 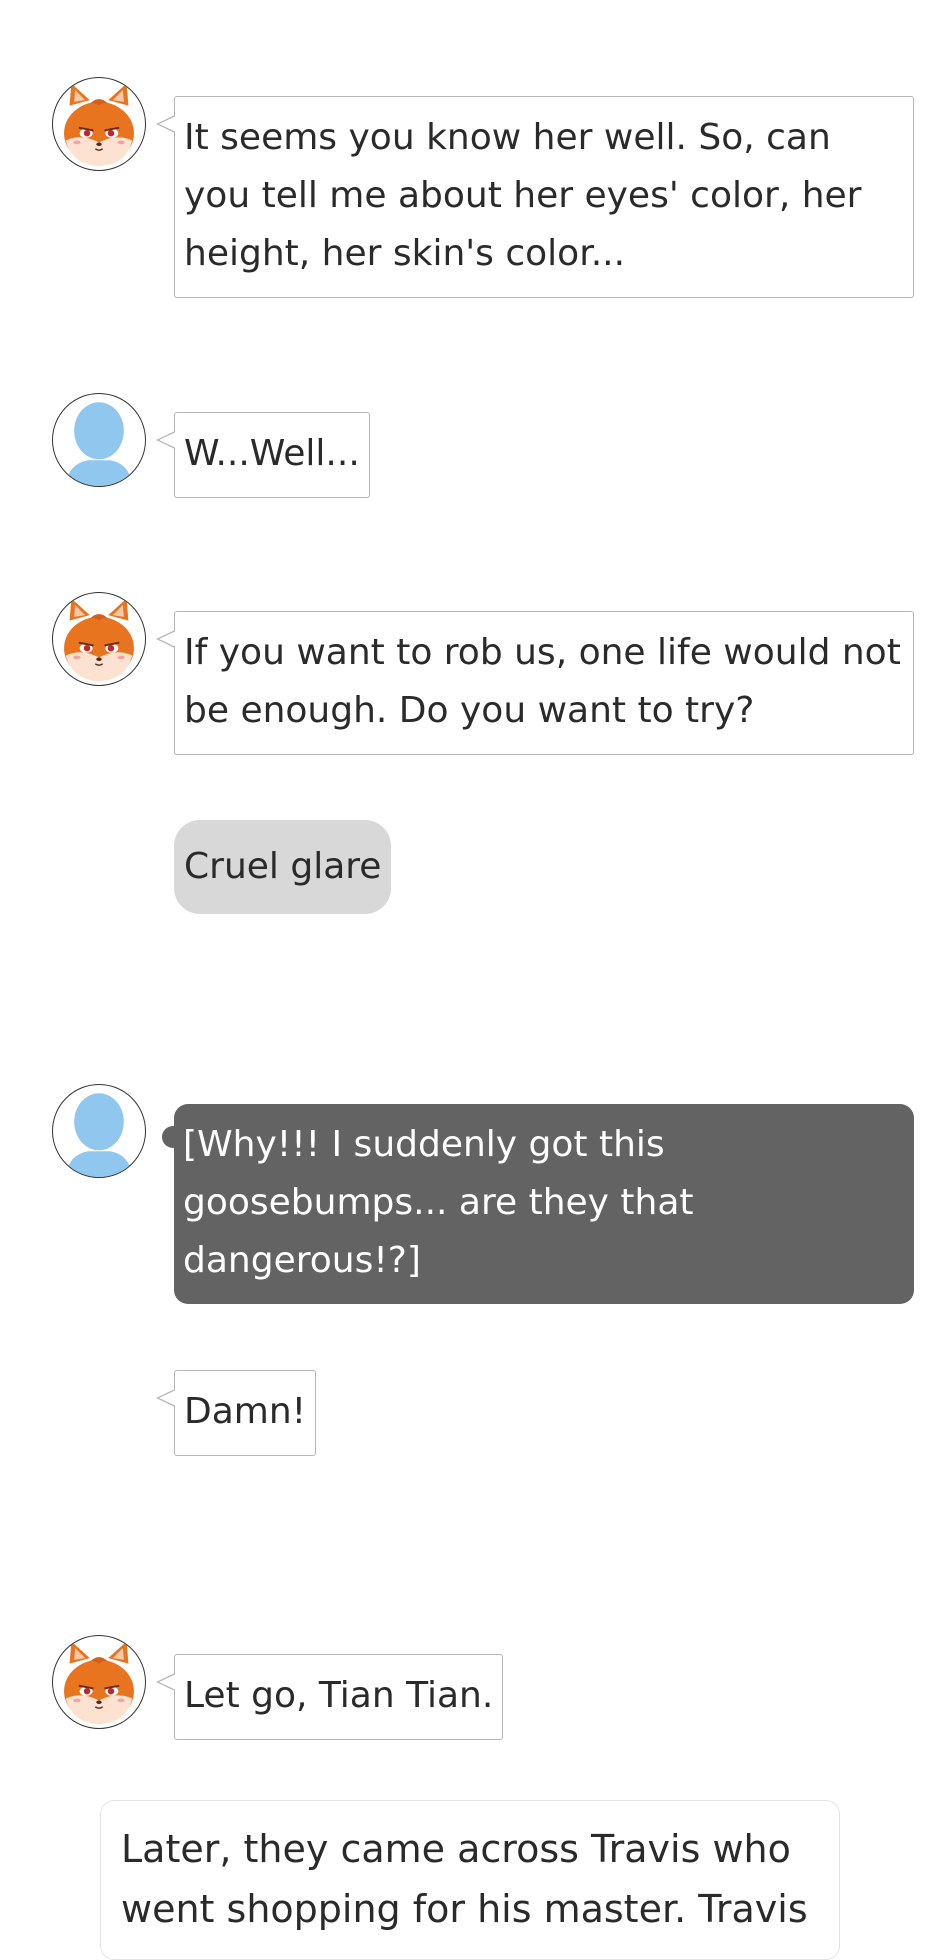 What do you see at coordinates (173, 1137) in the screenshot?
I see `thought-dot` at bounding box center [173, 1137].